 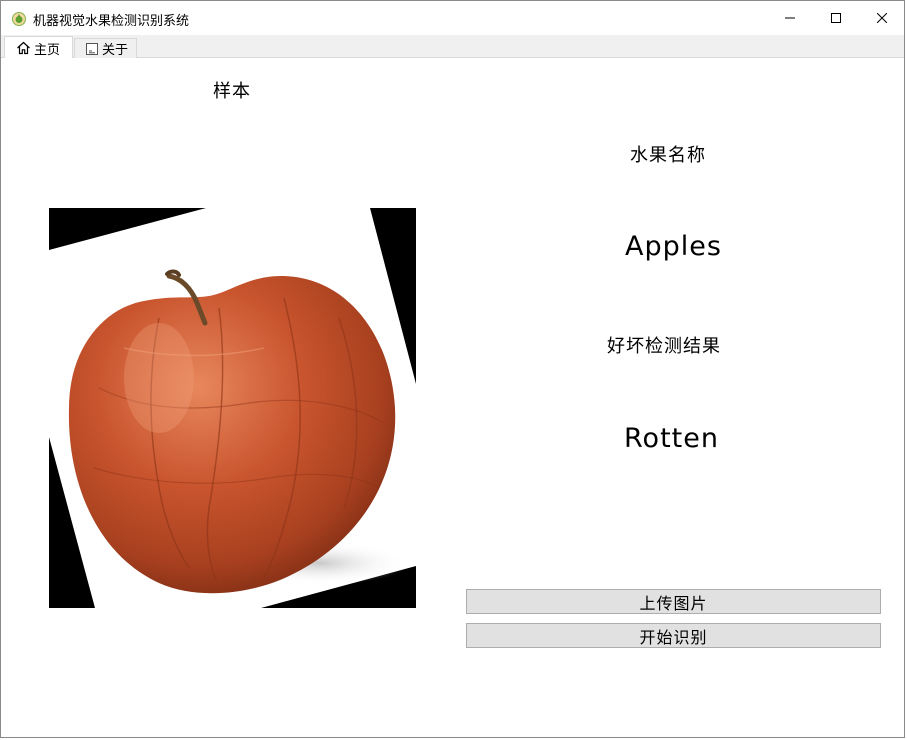 I want to click on start-recognition-button: 开始识别, so click(x=673, y=635).